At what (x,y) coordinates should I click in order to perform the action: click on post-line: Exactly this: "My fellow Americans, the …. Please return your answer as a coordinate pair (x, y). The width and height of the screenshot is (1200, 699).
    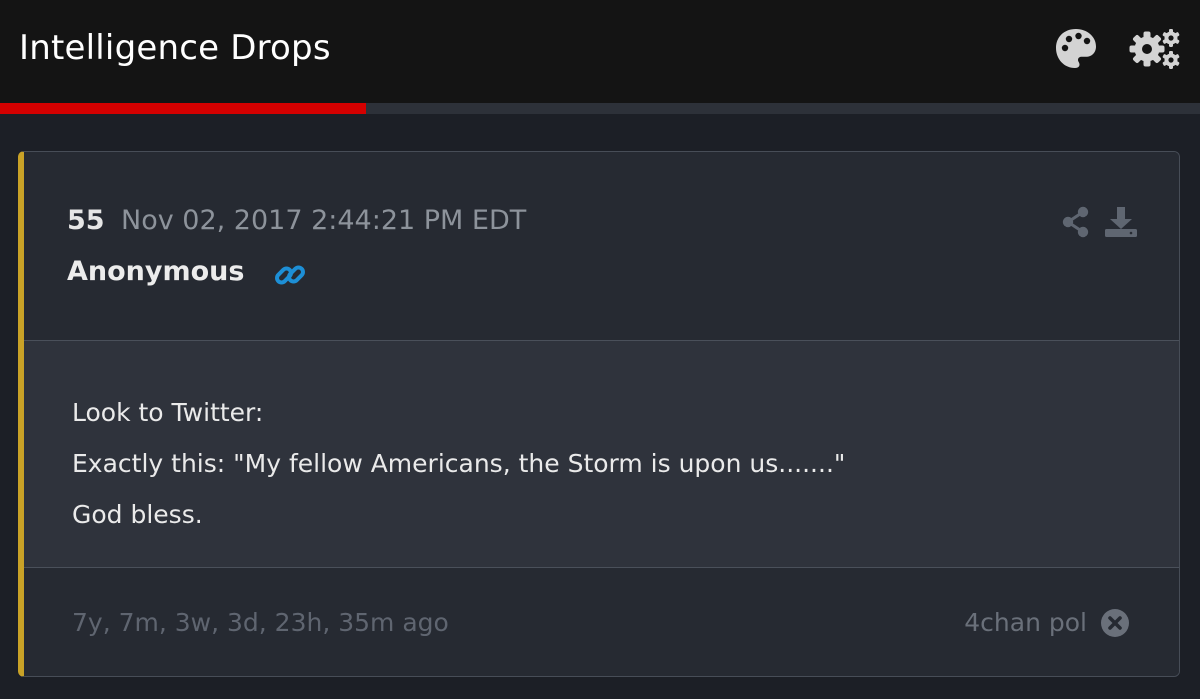
    Looking at the image, I should click on (459, 463).